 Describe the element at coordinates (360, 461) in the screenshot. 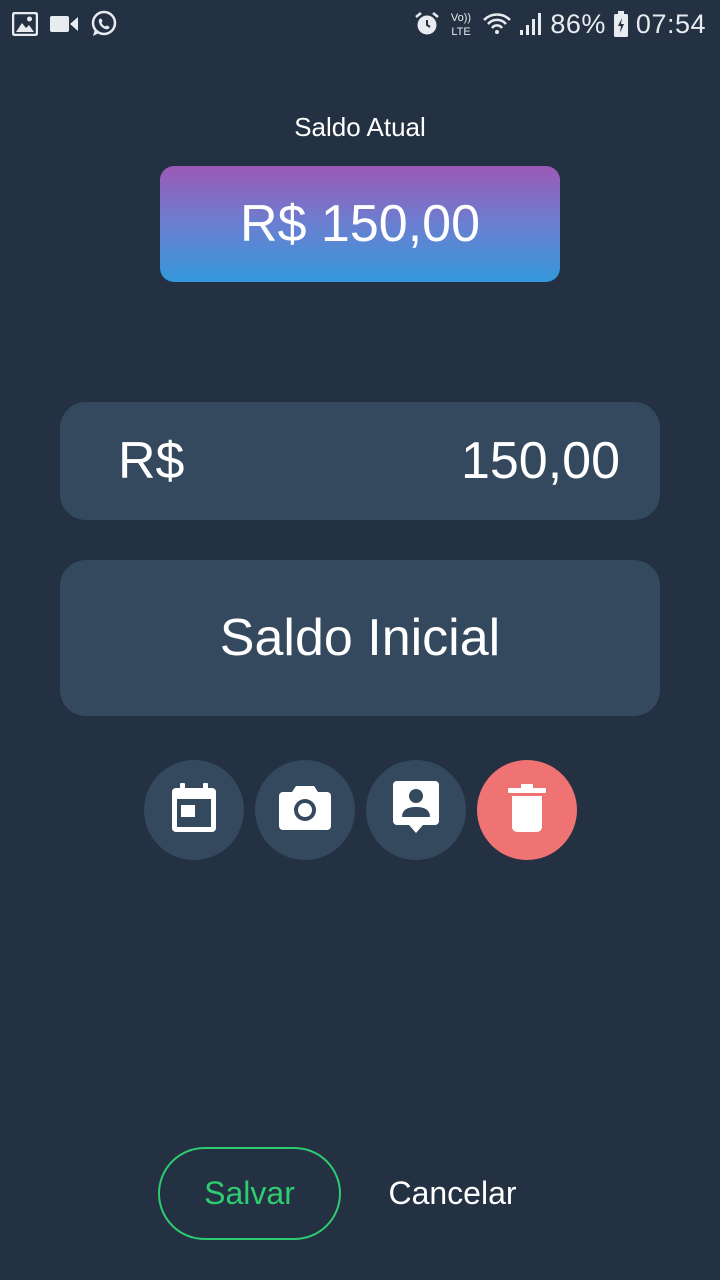

I see `amount-field: R$ 150,00` at that location.